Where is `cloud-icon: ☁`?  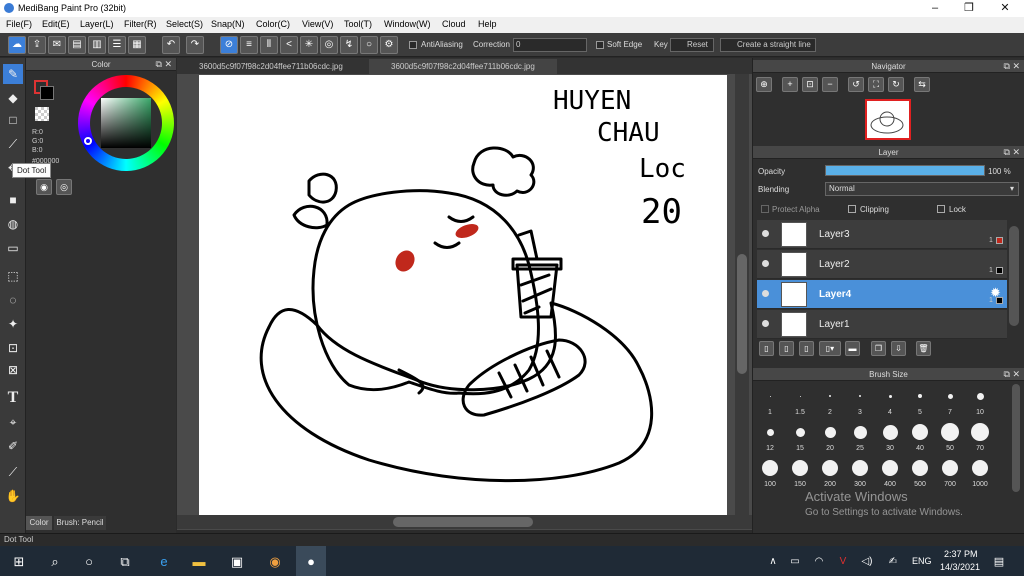
cloud-icon: ☁ is located at coordinates (17, 45).